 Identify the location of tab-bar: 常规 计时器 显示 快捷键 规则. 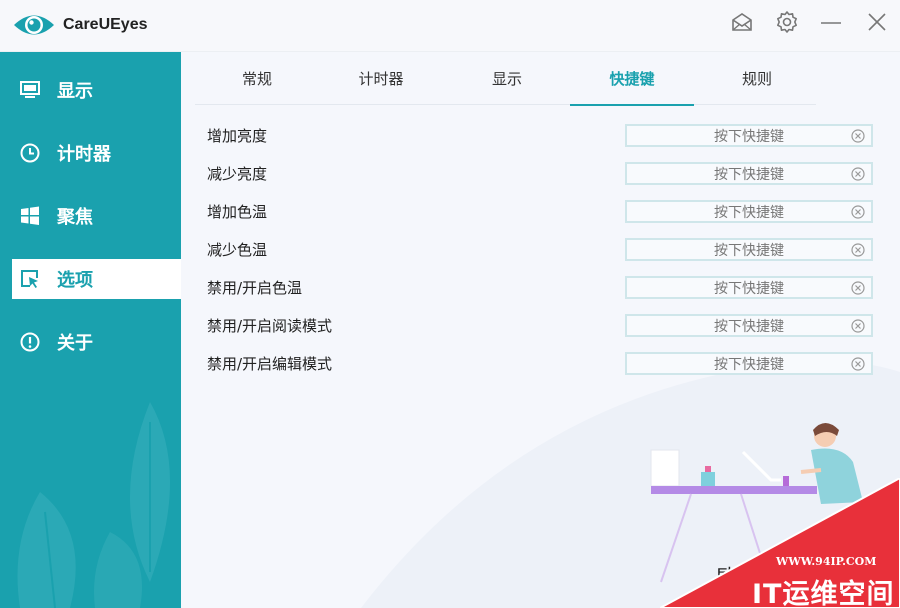
(507, 79).